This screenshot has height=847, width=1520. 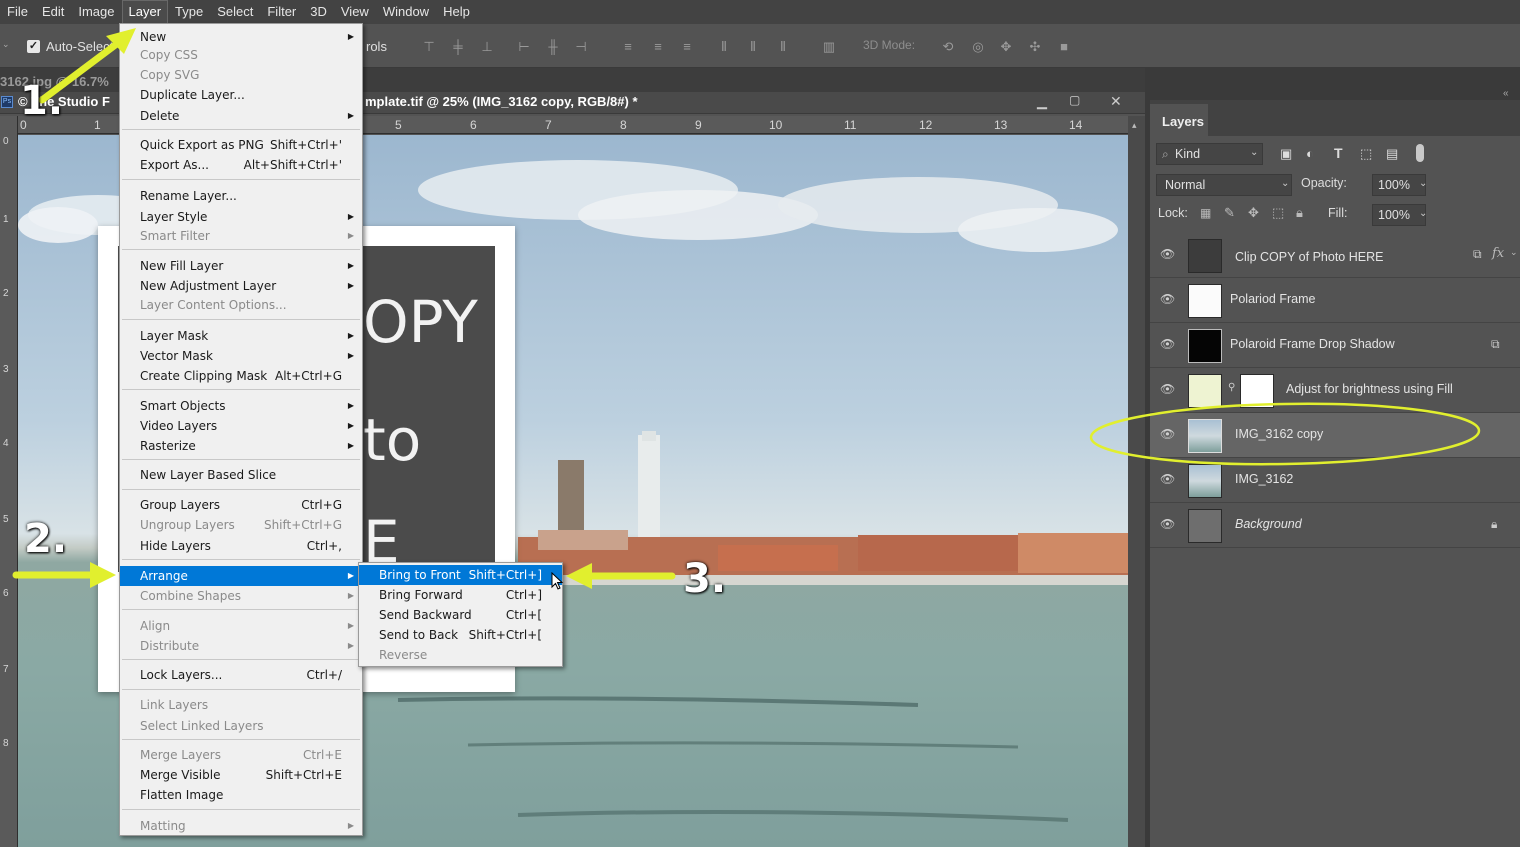 What do you see at coordinates (1399, 215) in the screenshot?
I see `fill-input: 100% ⌄` at bounding box center [1399, 215].